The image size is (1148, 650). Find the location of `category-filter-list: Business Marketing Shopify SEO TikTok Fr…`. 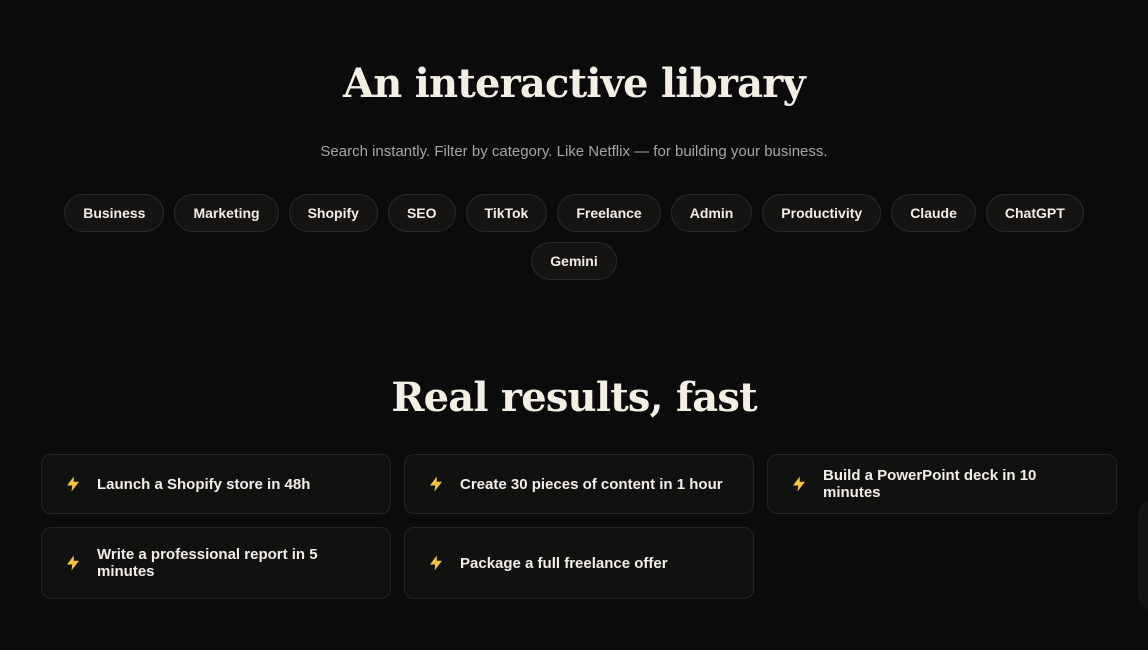

category-filter-list: Business Marketing Shopify SEO TikTok Fr… is located at coordinates (574, 237).